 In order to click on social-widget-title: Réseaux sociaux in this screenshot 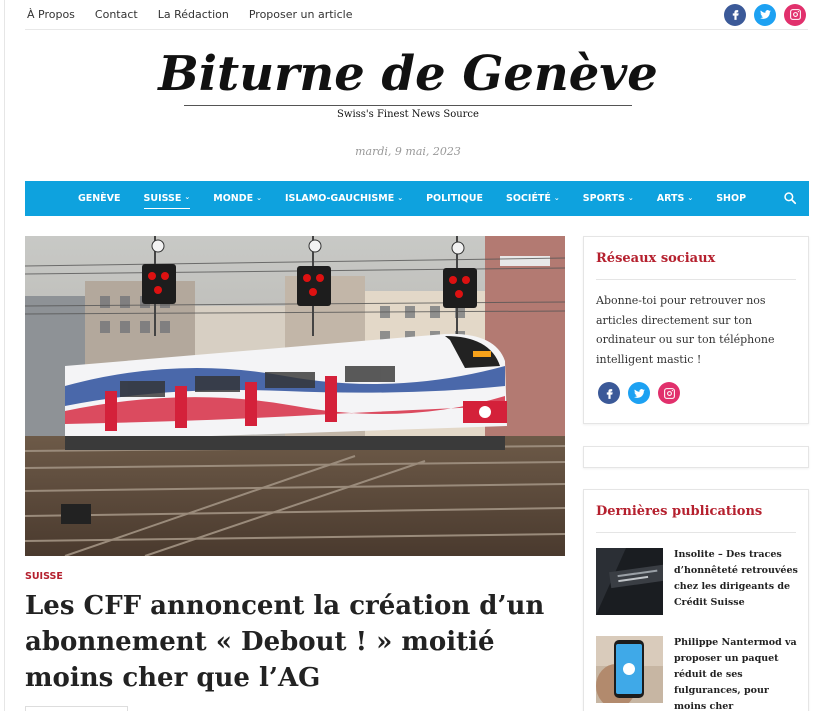, I will do `click(696, 265)`.